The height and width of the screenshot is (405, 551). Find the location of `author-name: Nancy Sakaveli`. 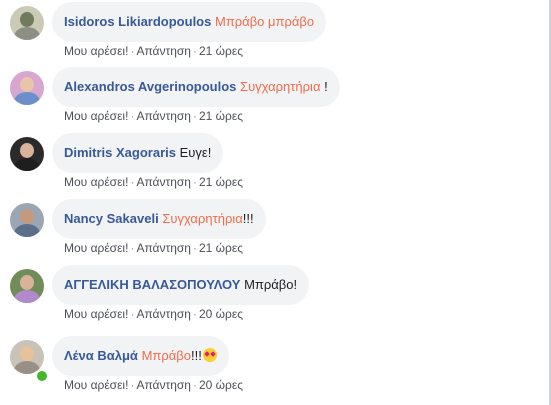

author-name: Nancy Sakaveli is located at coordinates (111, 218).